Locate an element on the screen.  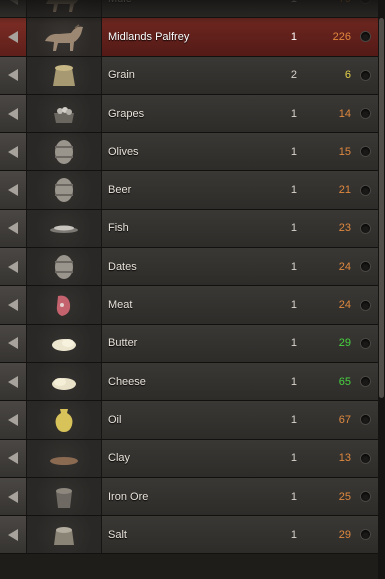
oil-jar-icon is located at coordinates (64, 420).